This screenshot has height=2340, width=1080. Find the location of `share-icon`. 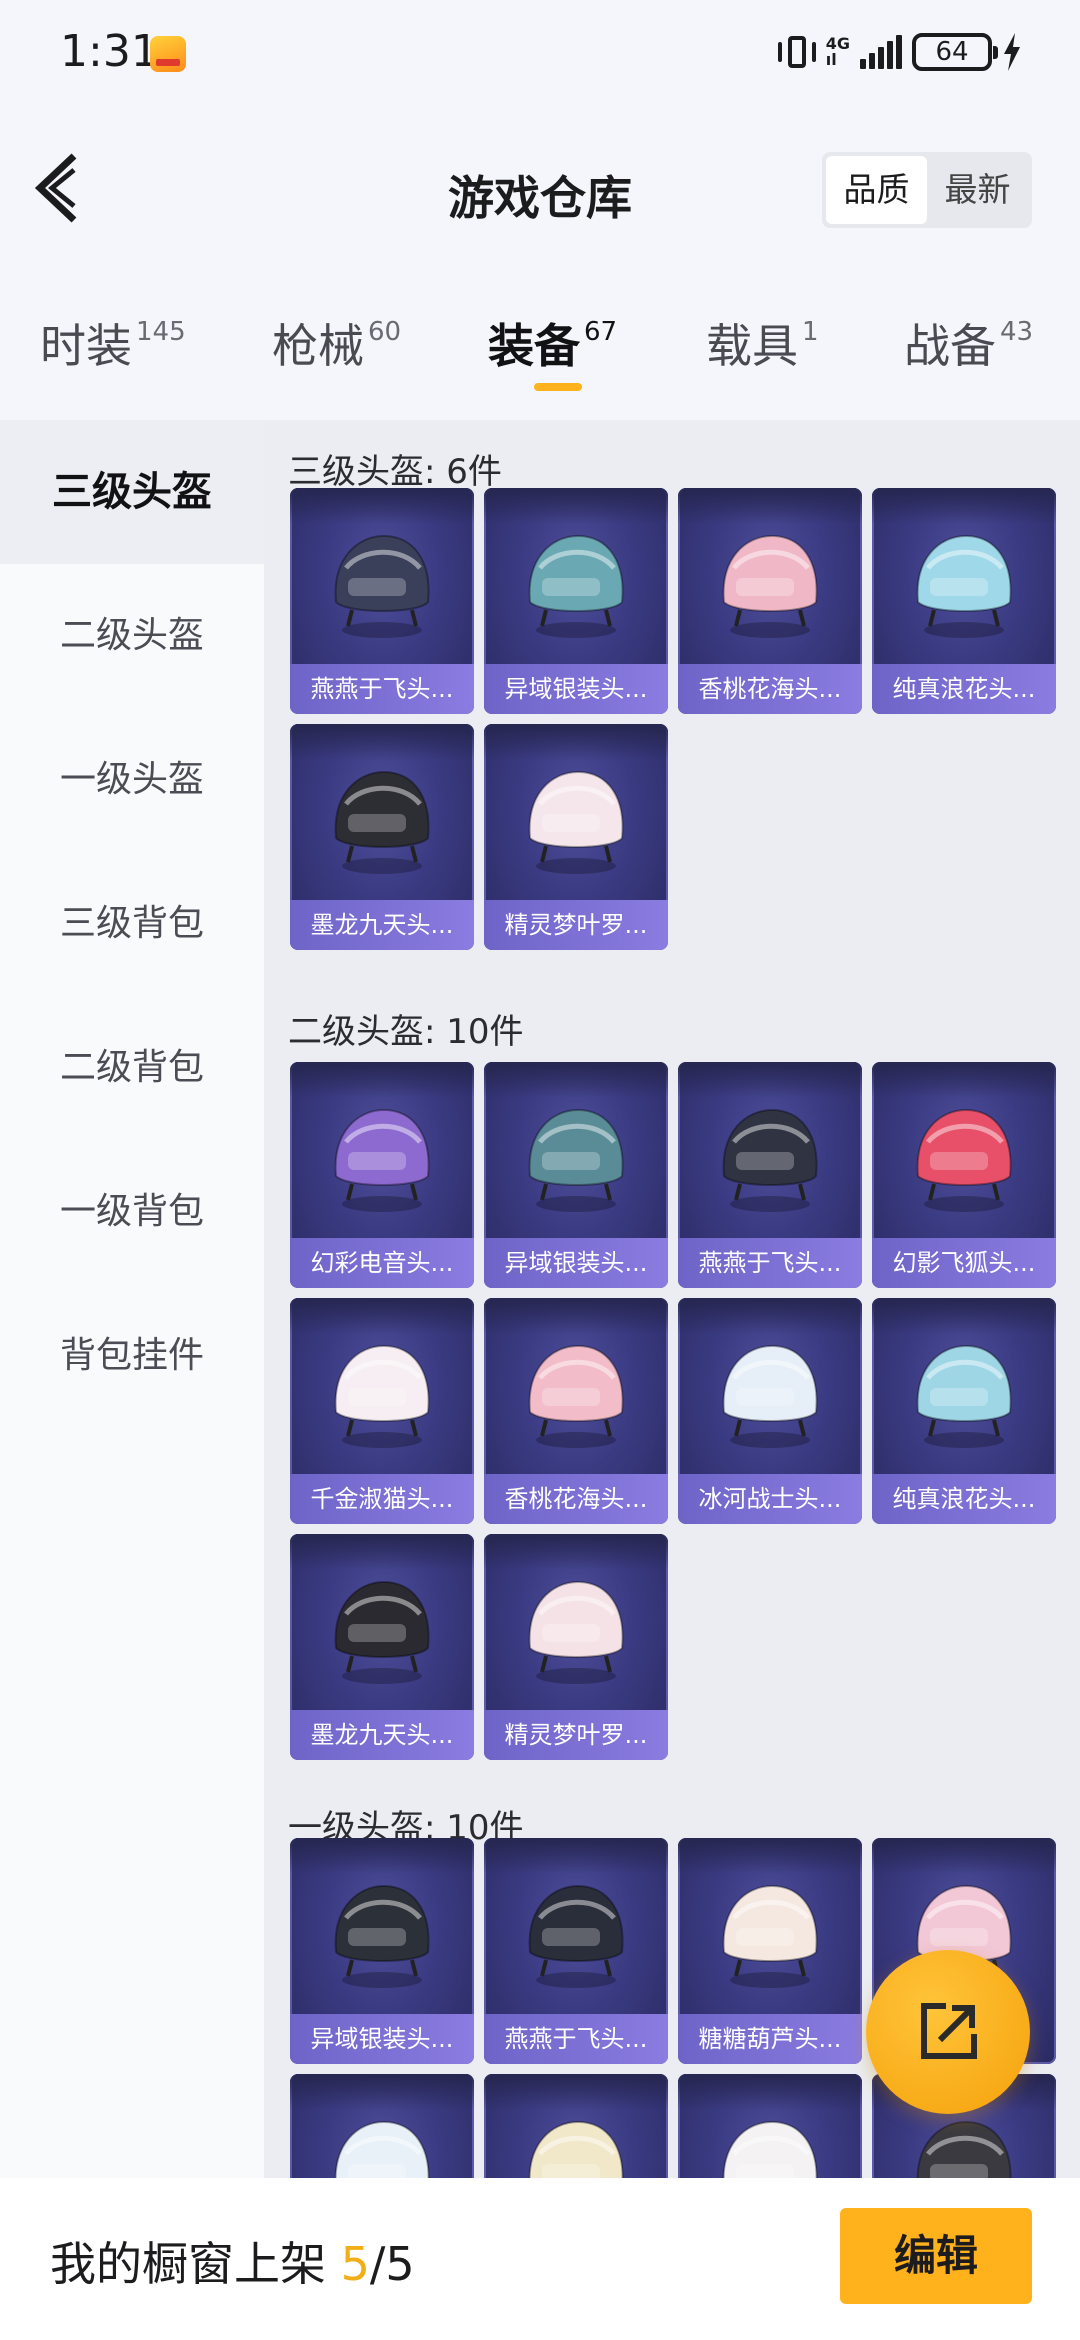

share-icon is located at coordinates (949, 2031).